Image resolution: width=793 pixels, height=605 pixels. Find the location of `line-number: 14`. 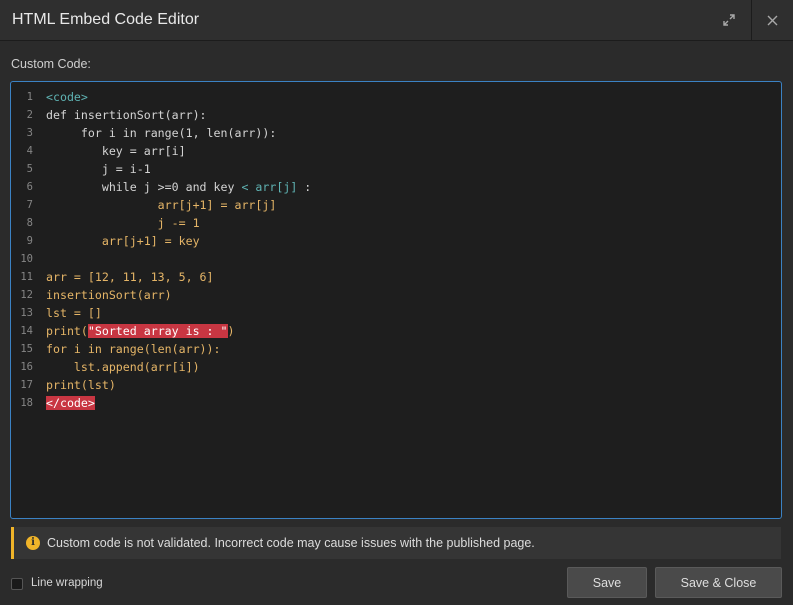

line-number: 14 is located at coordinates (26, 331).